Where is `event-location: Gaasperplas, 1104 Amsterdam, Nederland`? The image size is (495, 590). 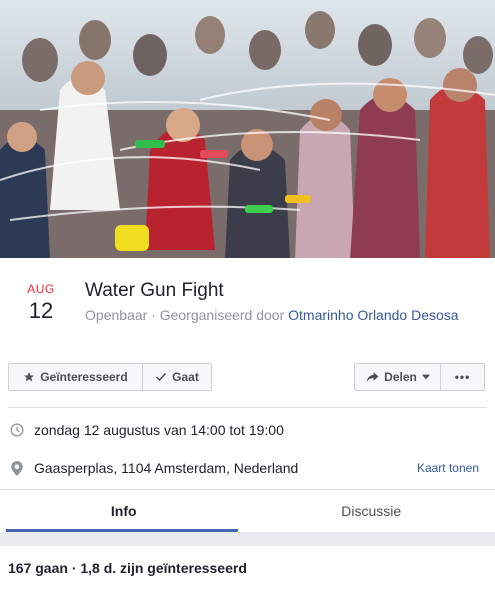
event-location: Gaasperplas, 1104 Amsterdam, Nederland is located at coordinates (166, 468).